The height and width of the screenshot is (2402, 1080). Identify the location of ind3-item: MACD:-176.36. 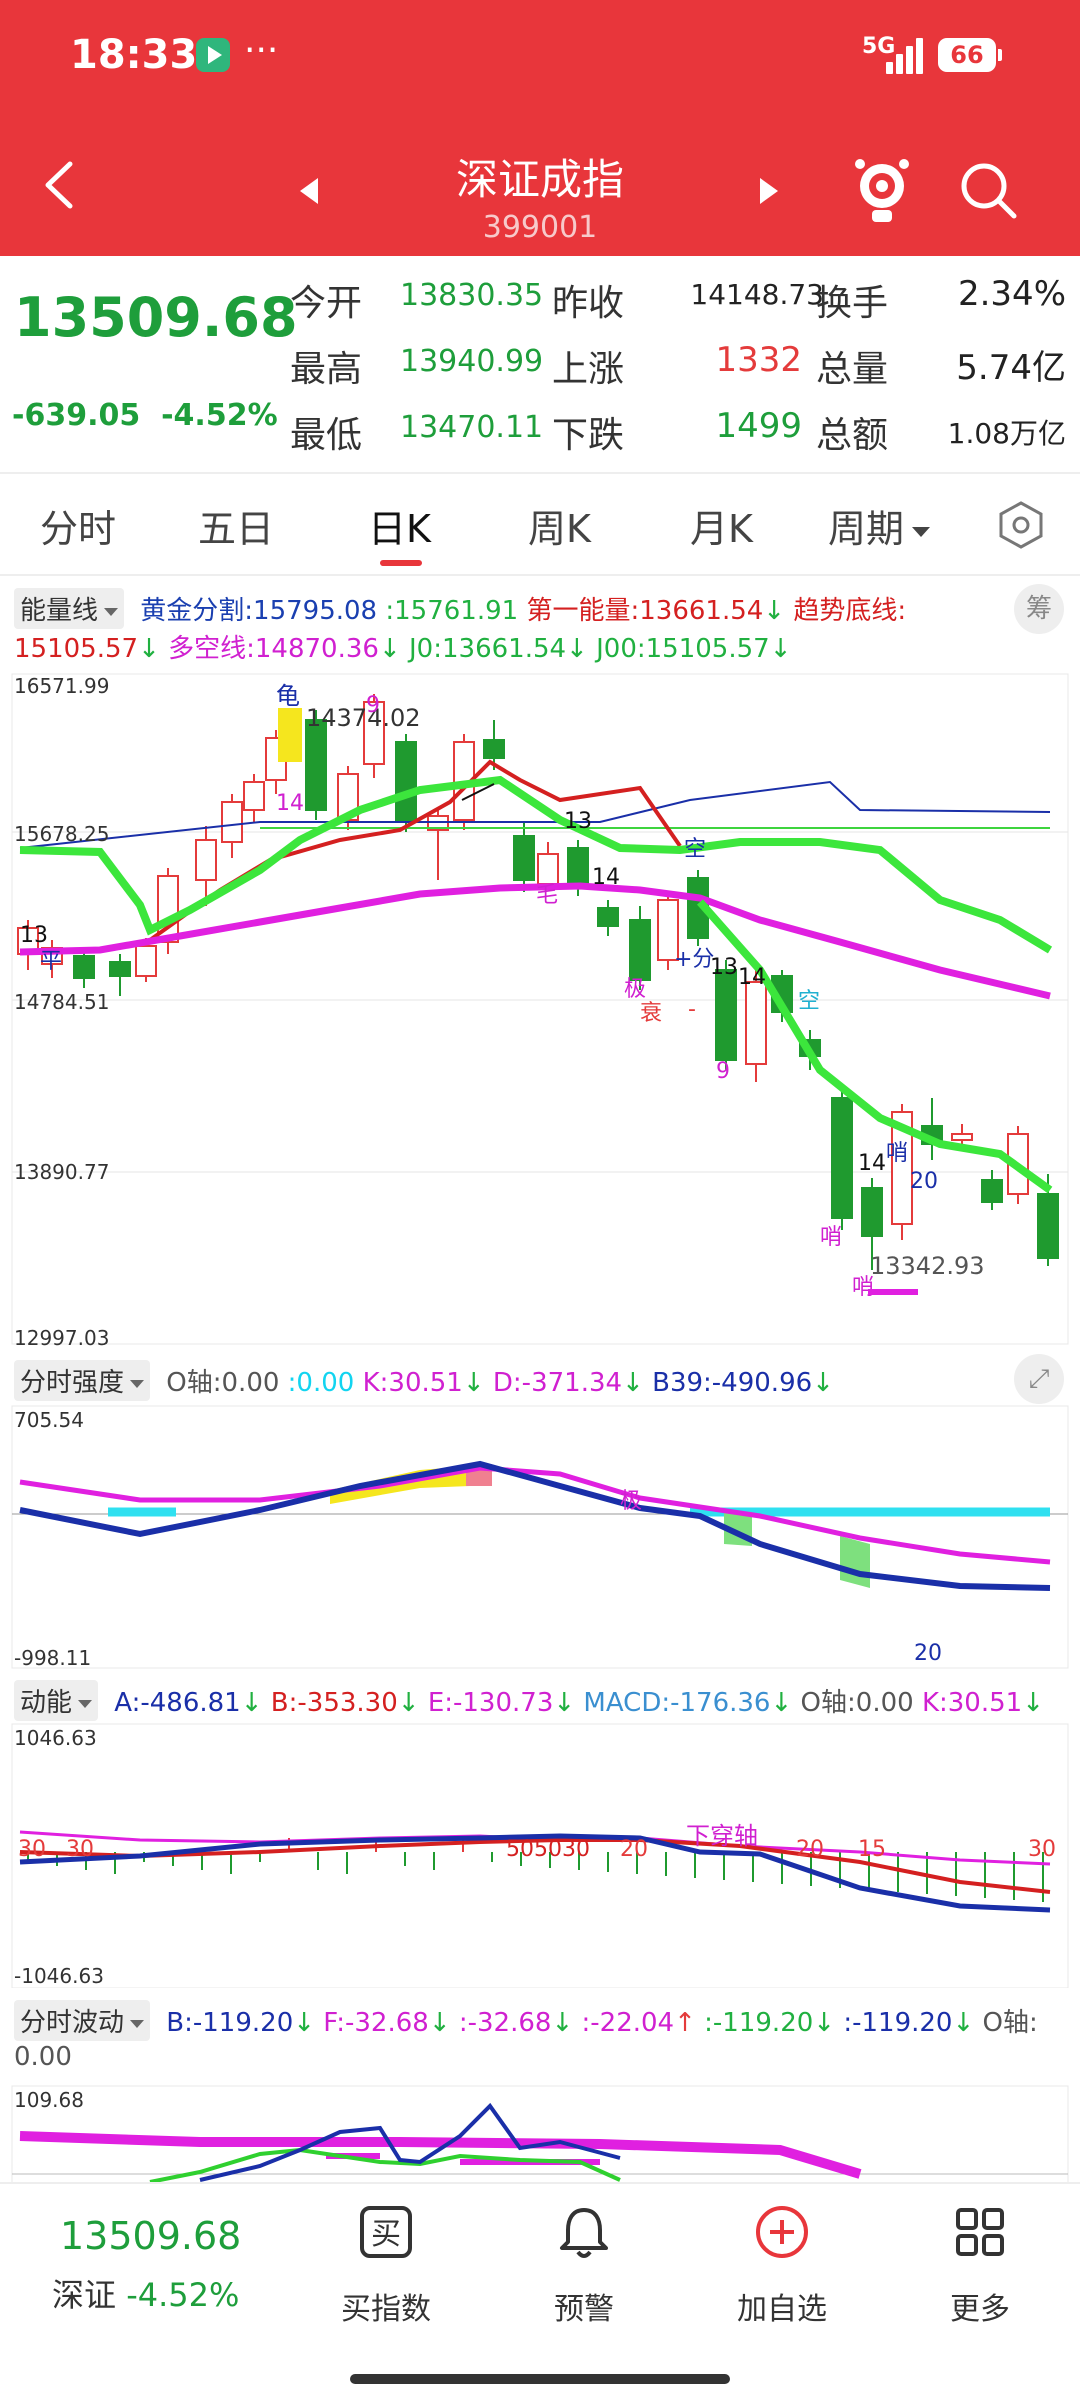
(677, 1703).